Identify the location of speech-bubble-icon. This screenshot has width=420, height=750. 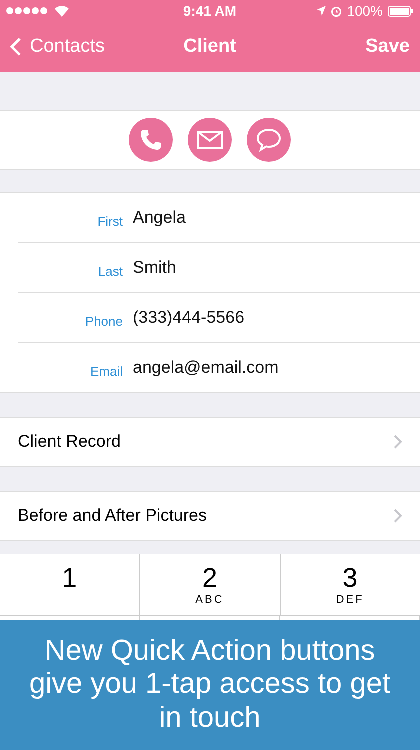
(269, 140).